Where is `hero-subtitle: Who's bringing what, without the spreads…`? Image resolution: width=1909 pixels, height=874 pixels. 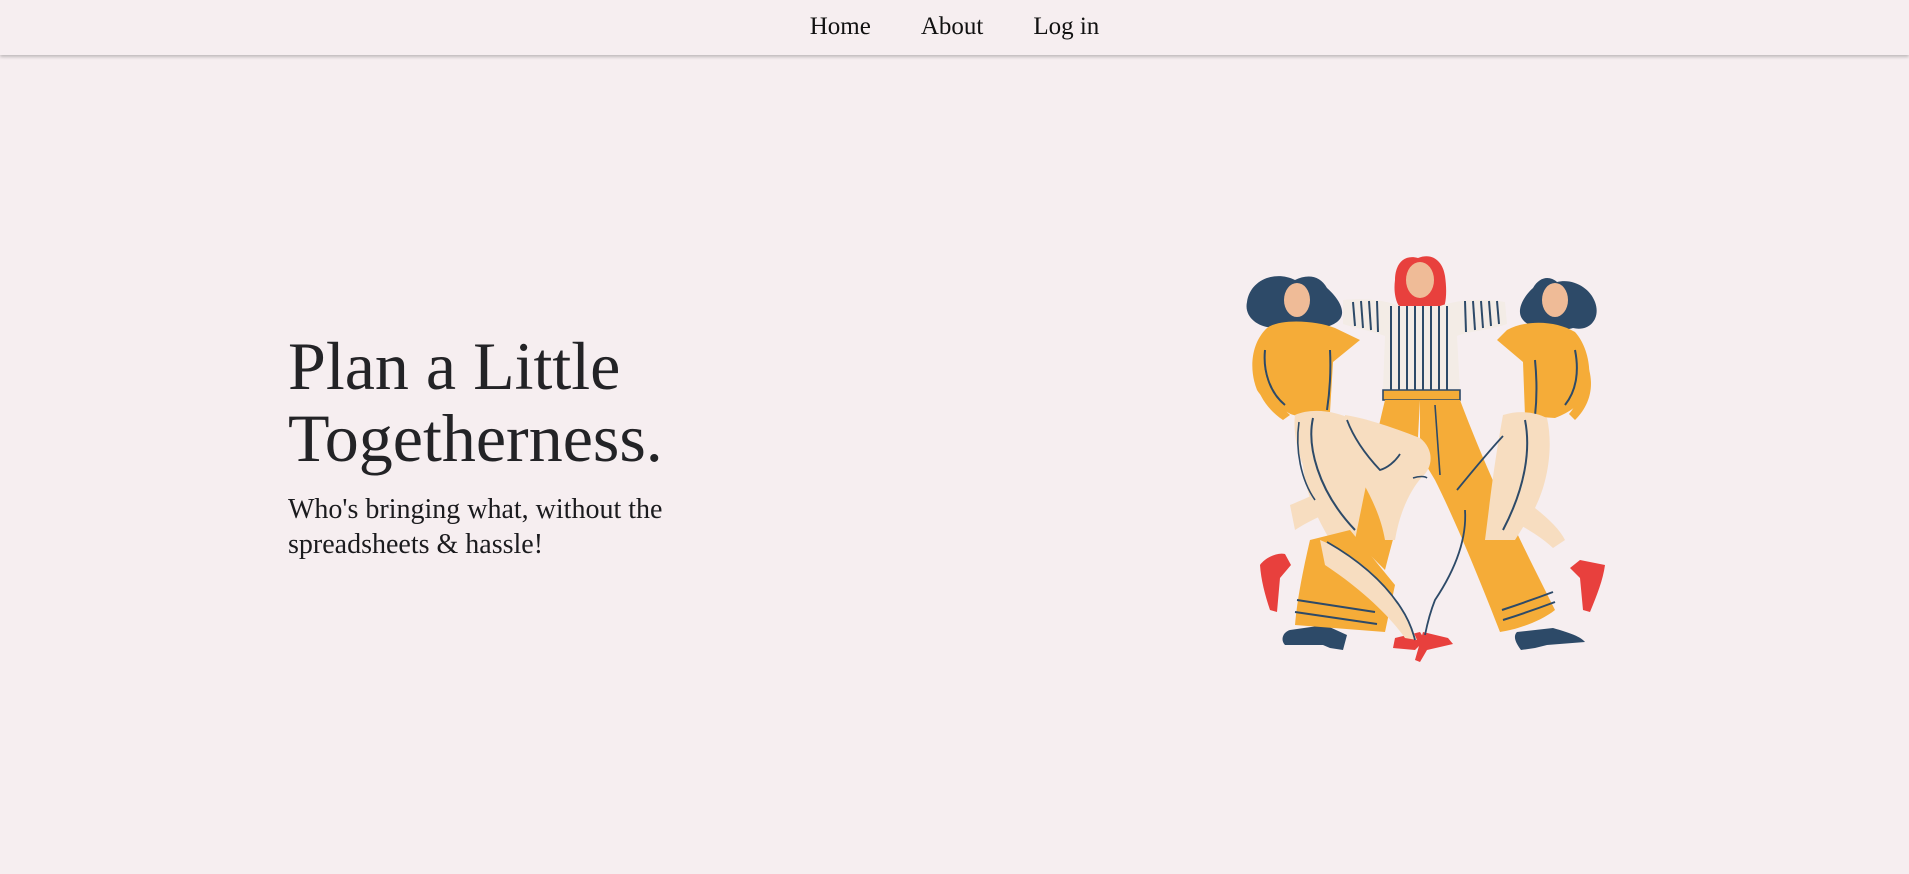 hero-subtitle: Who's bringing what, without the spreads… is located at coordinates (475, 527).